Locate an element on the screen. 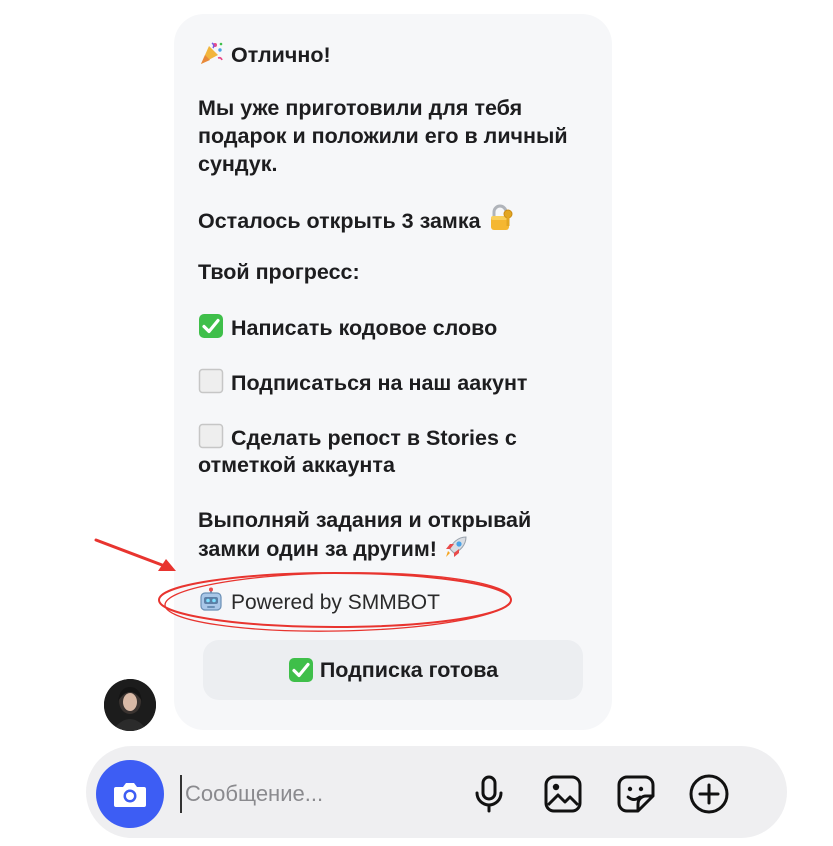 The image size is (833, 846). message-line-intro-1: Мы уже приготовили для тебя is located at coordinates (360, 108).